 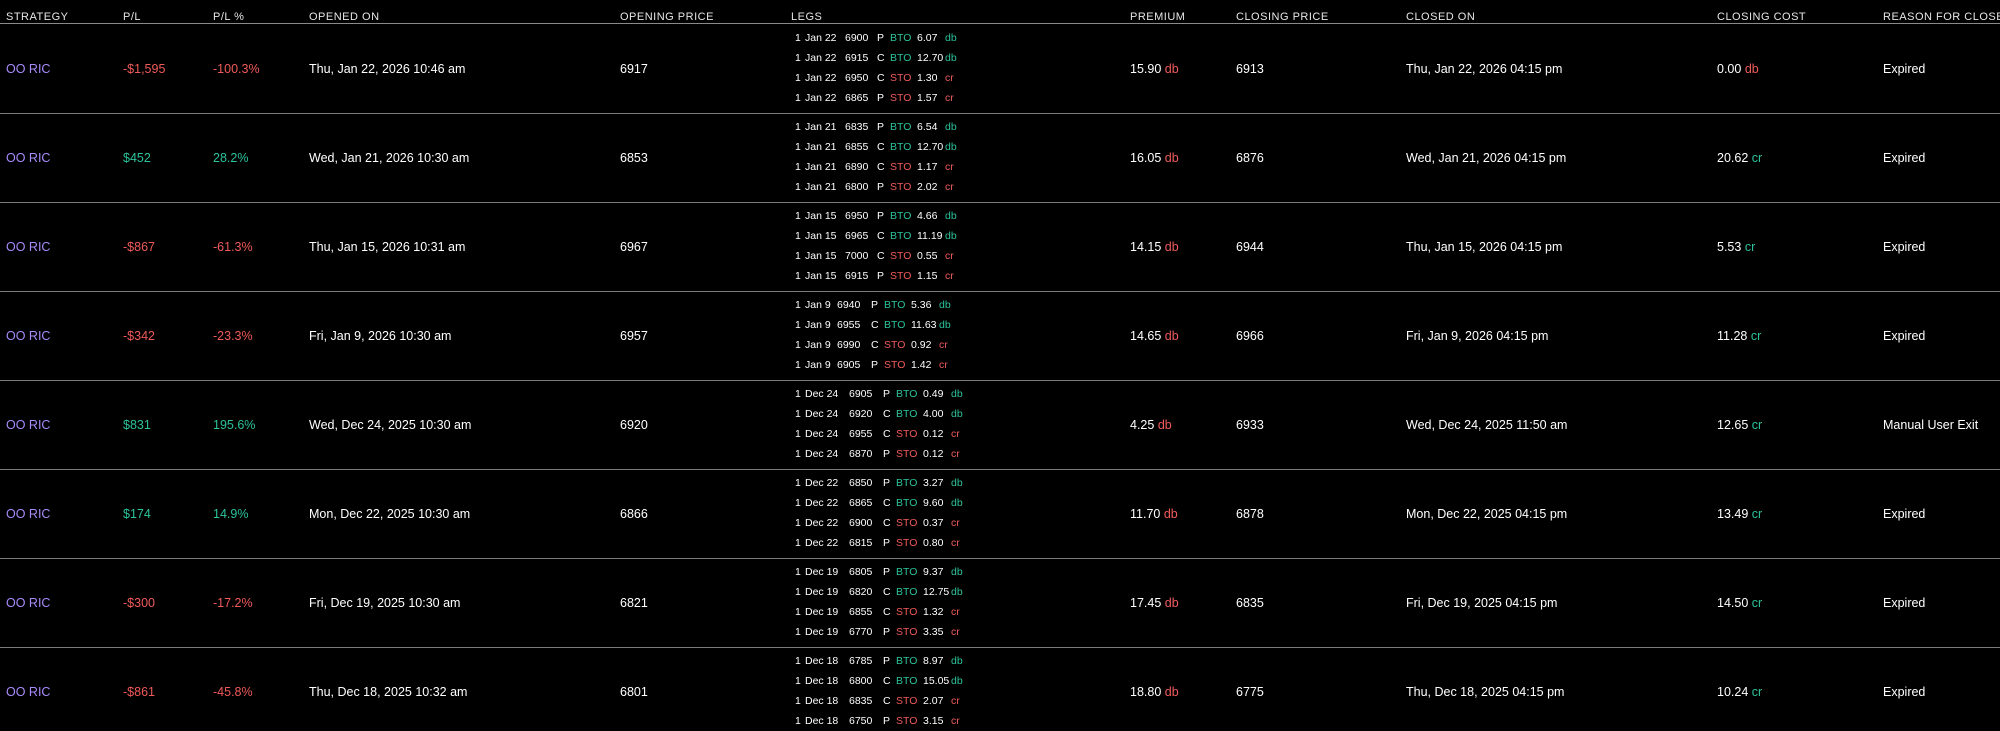 I want to click on header-closing-cost: CLOSING COST, so click(x=1761, y=17).